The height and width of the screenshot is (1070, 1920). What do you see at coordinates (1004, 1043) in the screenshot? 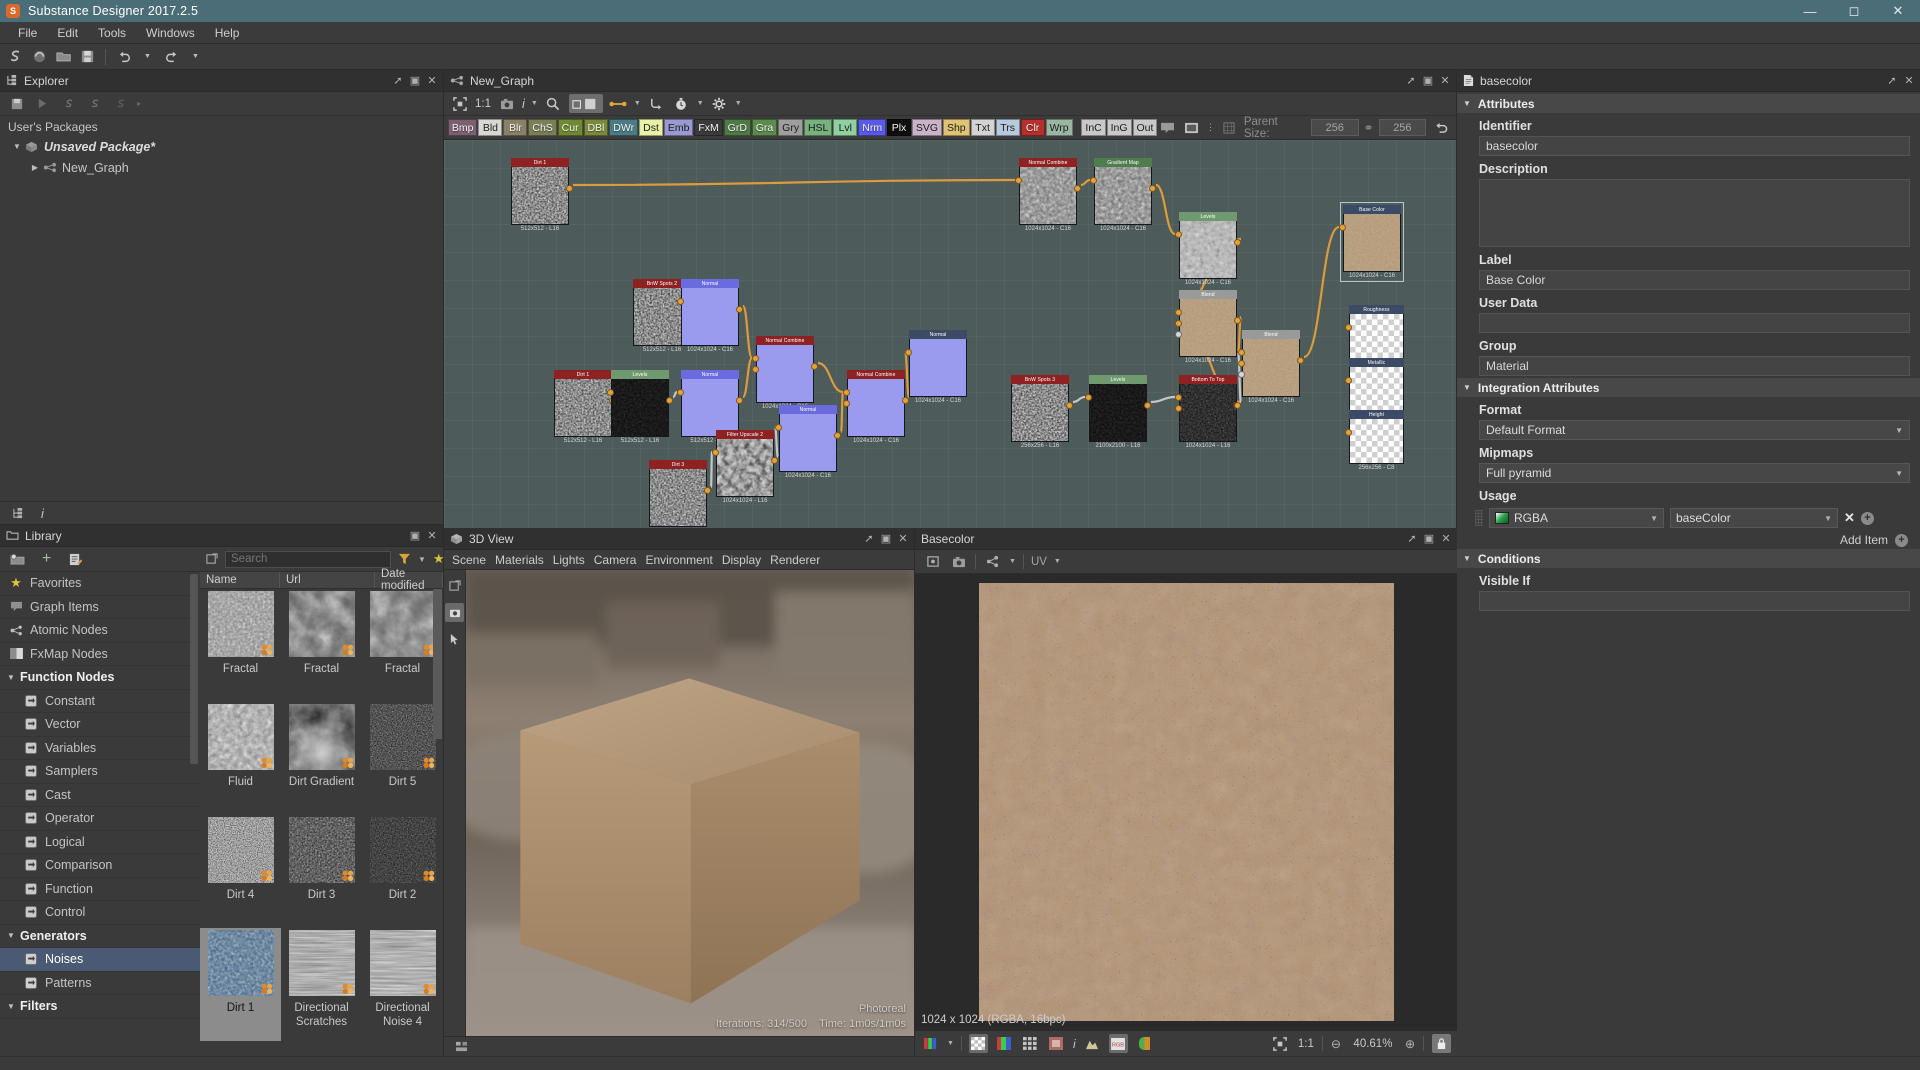
I see `color-icon` at bounding box center [1004, 1043].